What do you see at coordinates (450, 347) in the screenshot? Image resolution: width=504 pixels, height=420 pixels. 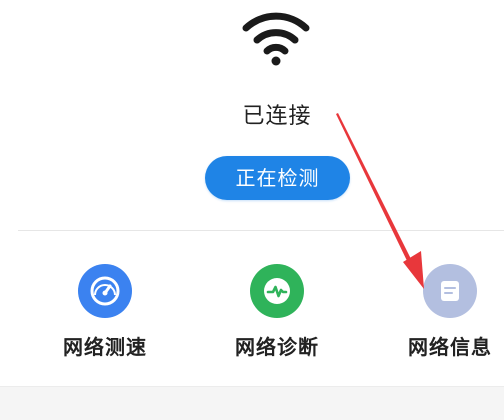 I see `network-info-label: 网络信息` at bounding box center [450, 347].